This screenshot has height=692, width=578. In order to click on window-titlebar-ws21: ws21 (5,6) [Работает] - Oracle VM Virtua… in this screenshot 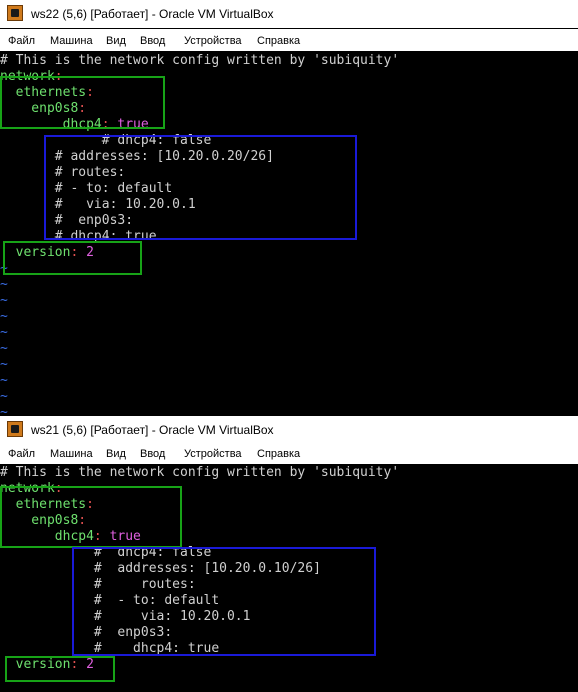, I will do `click(289, 430)`.